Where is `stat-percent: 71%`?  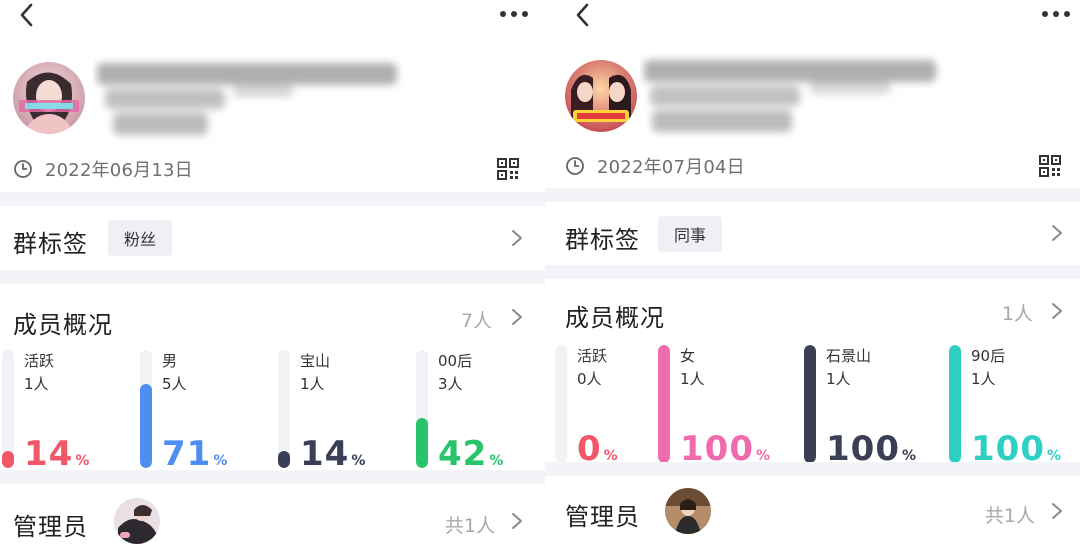 stat-percent: 71% is located at coordinates (195, 454).